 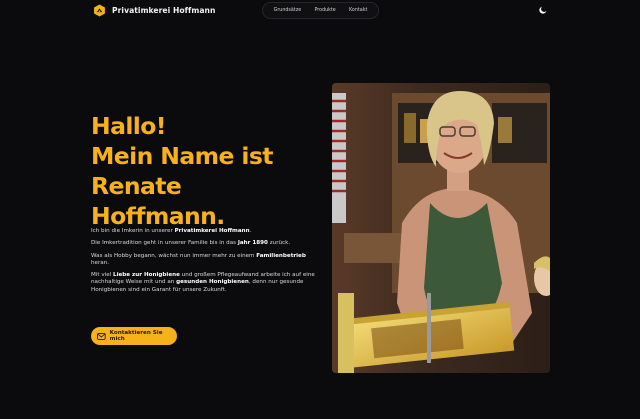 I want to click on bold-text: Privatimkerei Hoffmann, so click(x=212, y=231).